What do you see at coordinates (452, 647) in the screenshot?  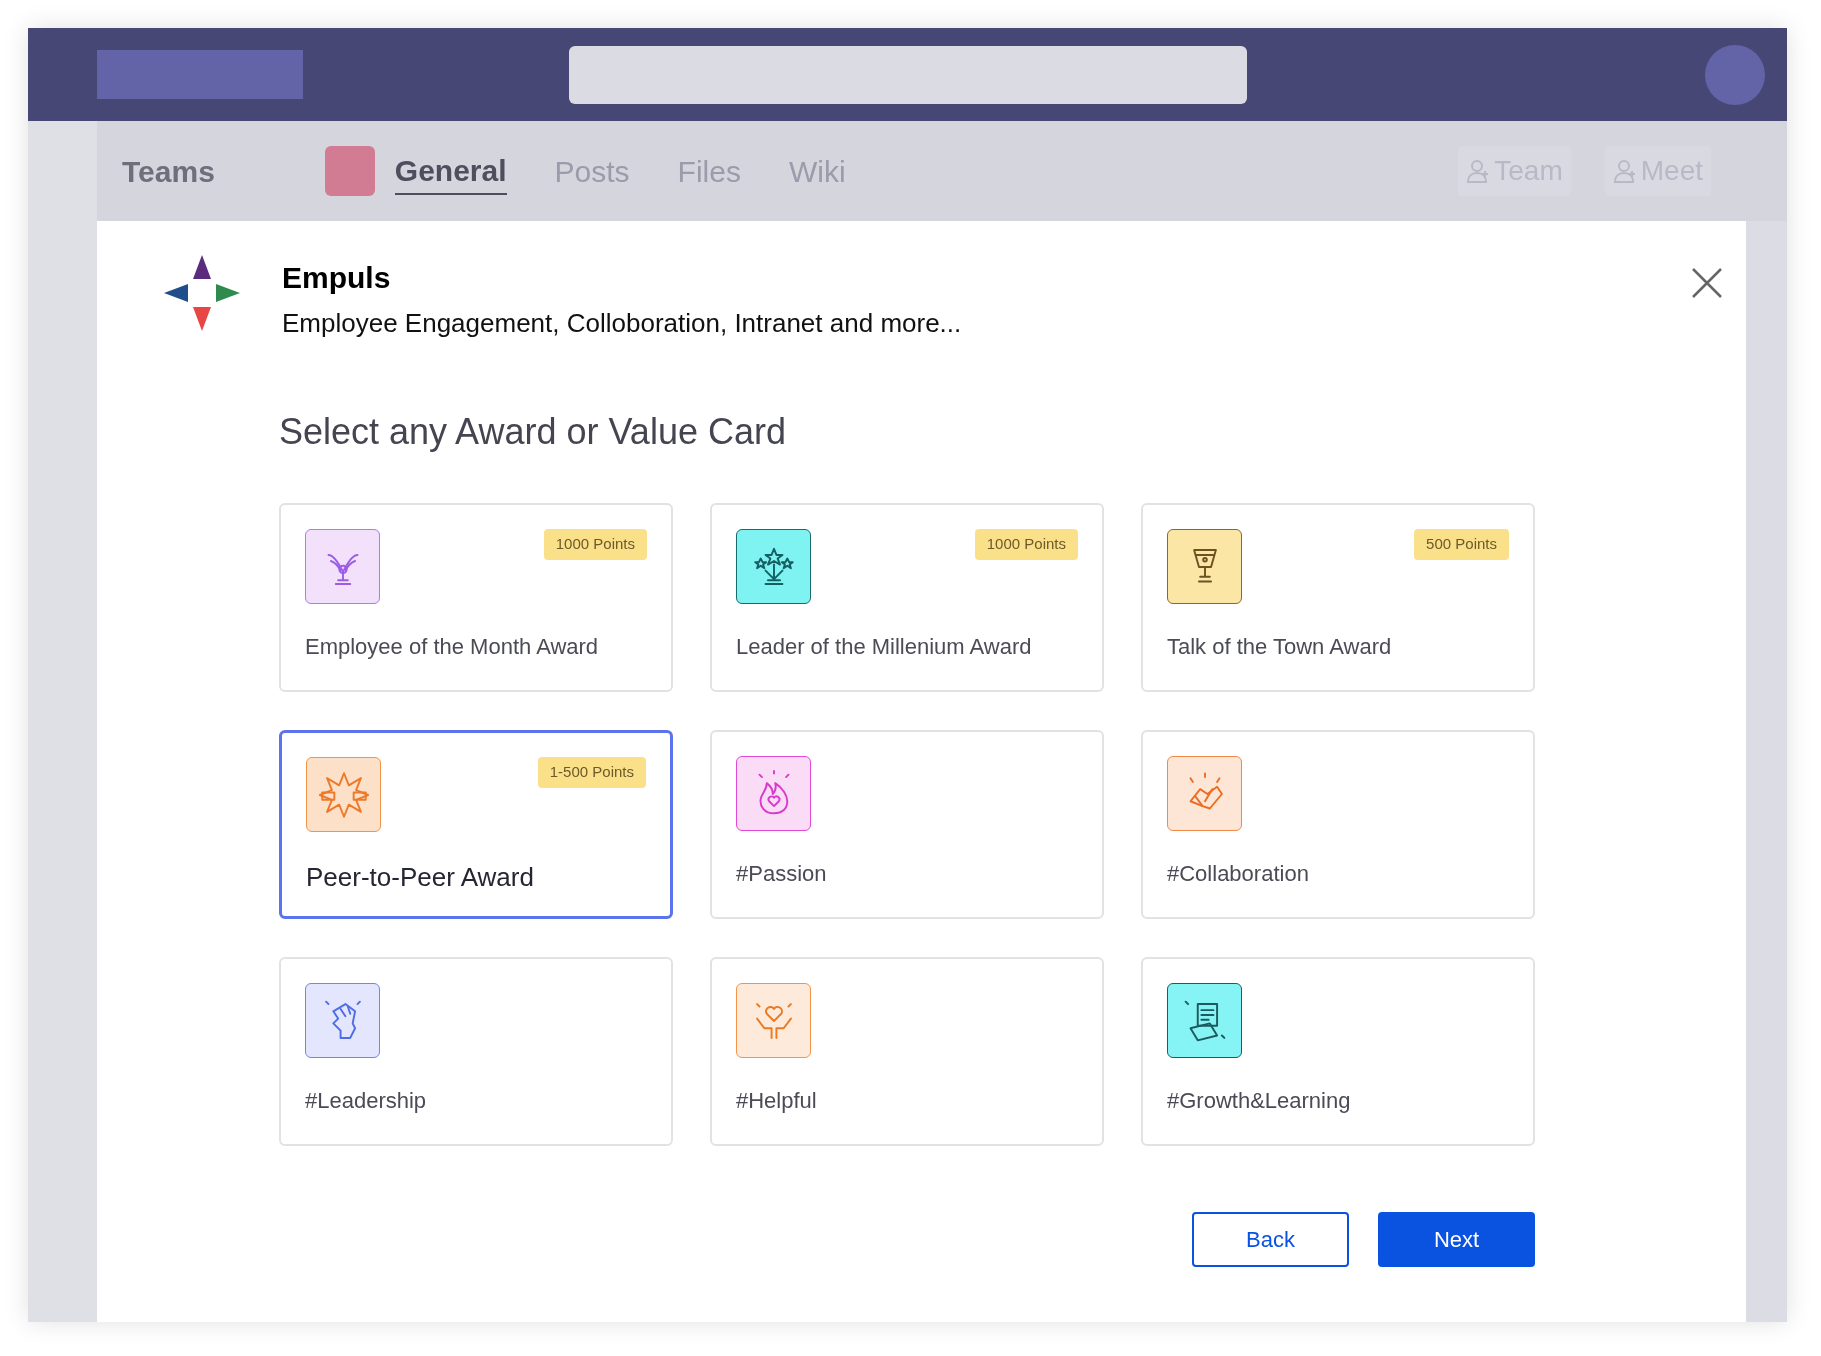 I see `card-title: Employee of the Month Award` at bounding box center [452, 647].